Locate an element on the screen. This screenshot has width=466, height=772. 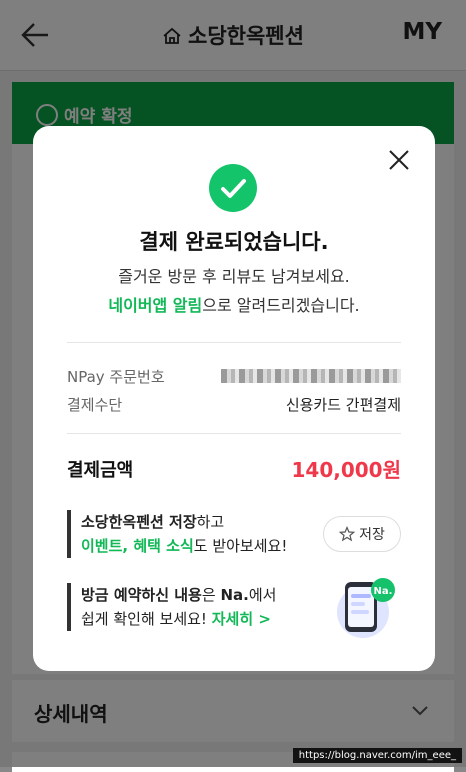
order-number-redacted is located at coordinates (311, 376).